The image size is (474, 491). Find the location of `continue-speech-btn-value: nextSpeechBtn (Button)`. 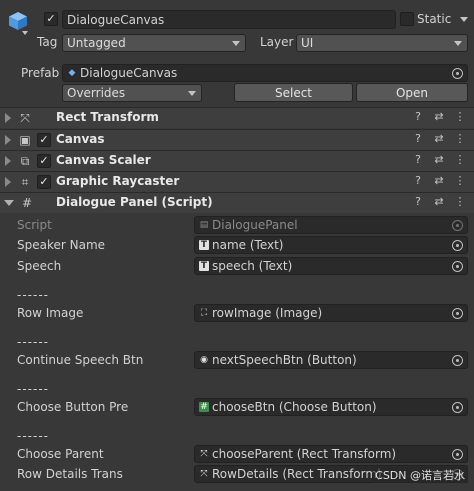

continue-speech-btn-value: nextSpeechBtn (Button) is located at coordinates (284, 360).